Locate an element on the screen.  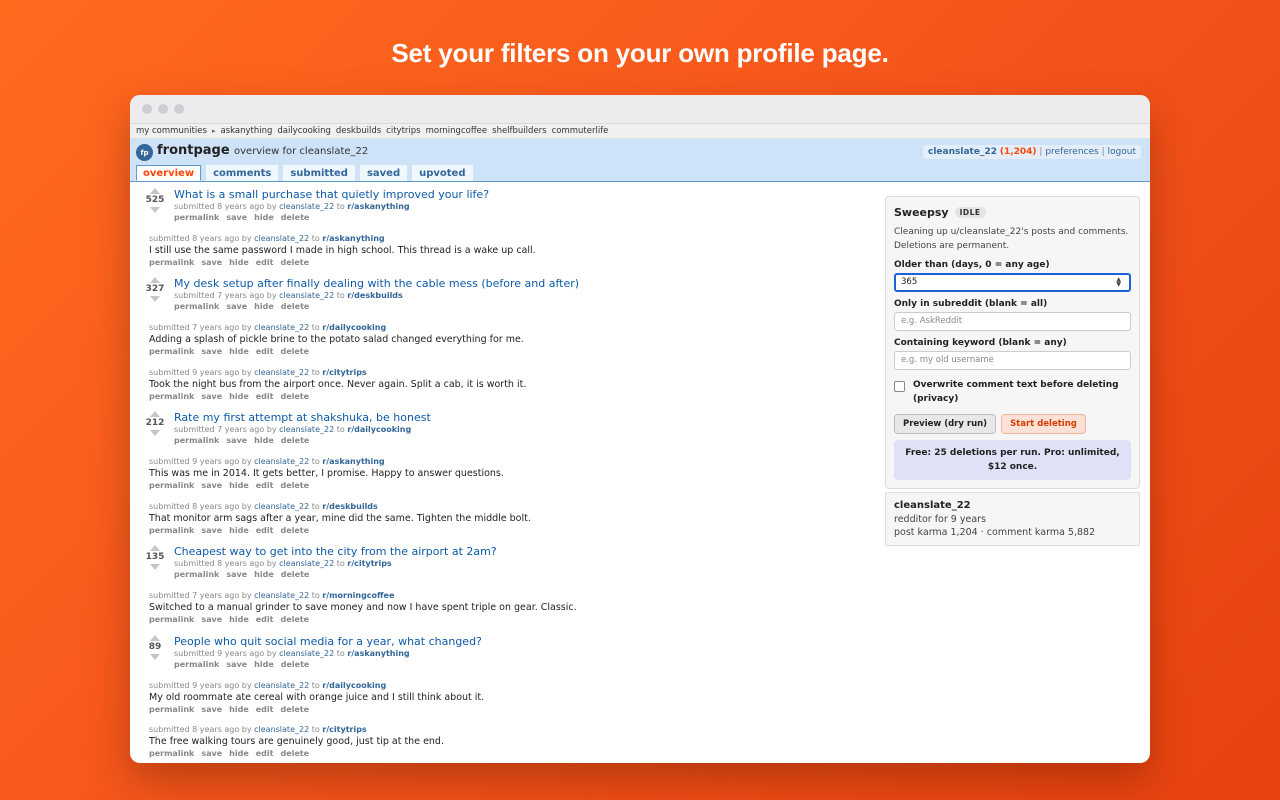
subreddit-link: r/deskbuilds is located at coordinates (350, 506).